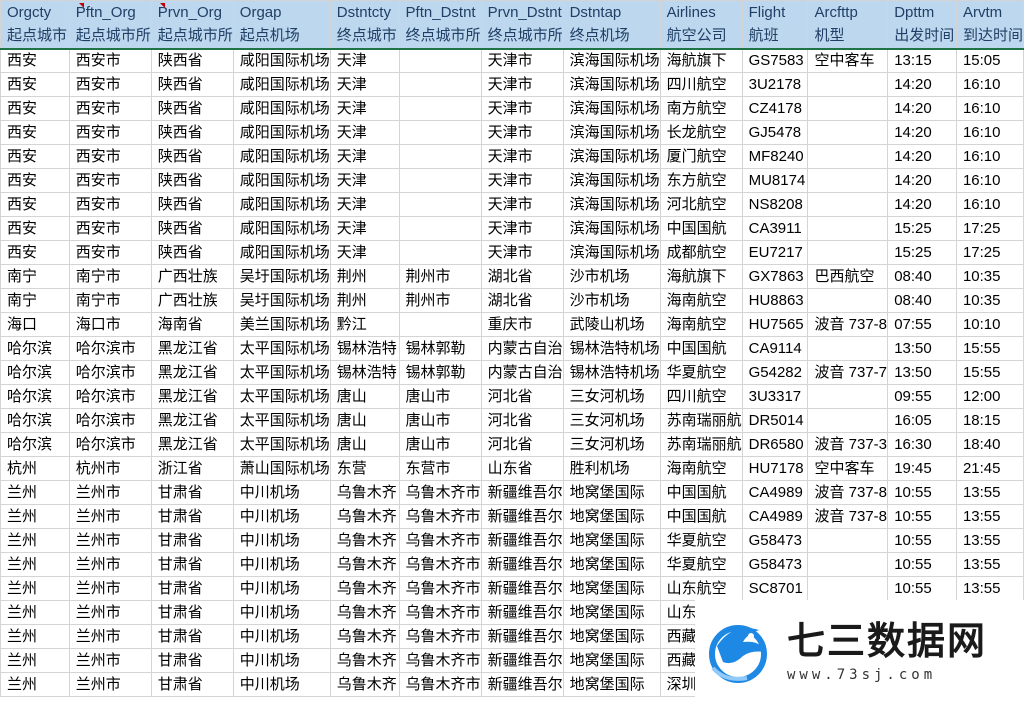  What do you see at coordinates (110, 468) in the screenshot?
I see `table-cell: 杭州市` at bounding box center [110, 468].